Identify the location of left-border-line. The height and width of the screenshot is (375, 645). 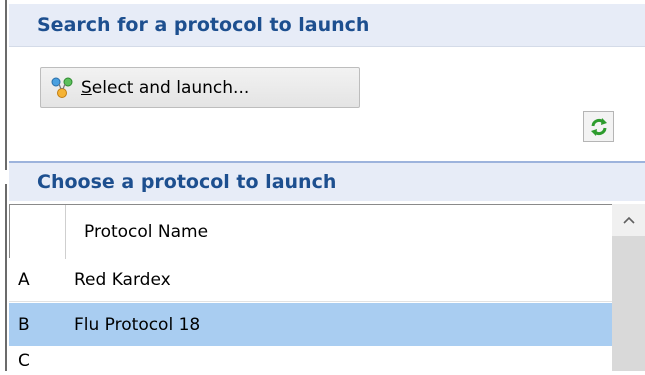
(6, 185).